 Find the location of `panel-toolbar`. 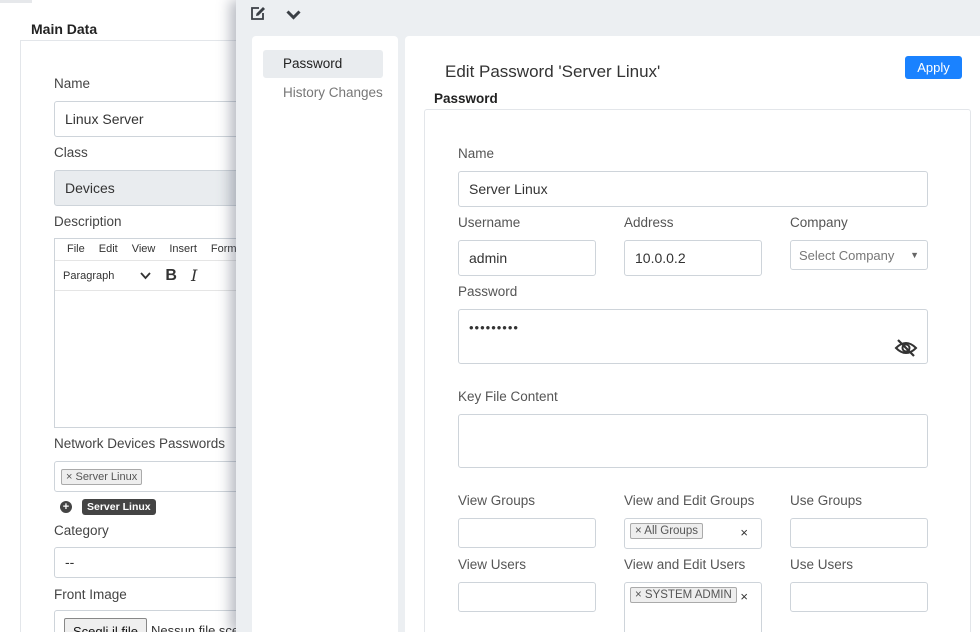

panel-toolbar is located at coordinates (608, 16).